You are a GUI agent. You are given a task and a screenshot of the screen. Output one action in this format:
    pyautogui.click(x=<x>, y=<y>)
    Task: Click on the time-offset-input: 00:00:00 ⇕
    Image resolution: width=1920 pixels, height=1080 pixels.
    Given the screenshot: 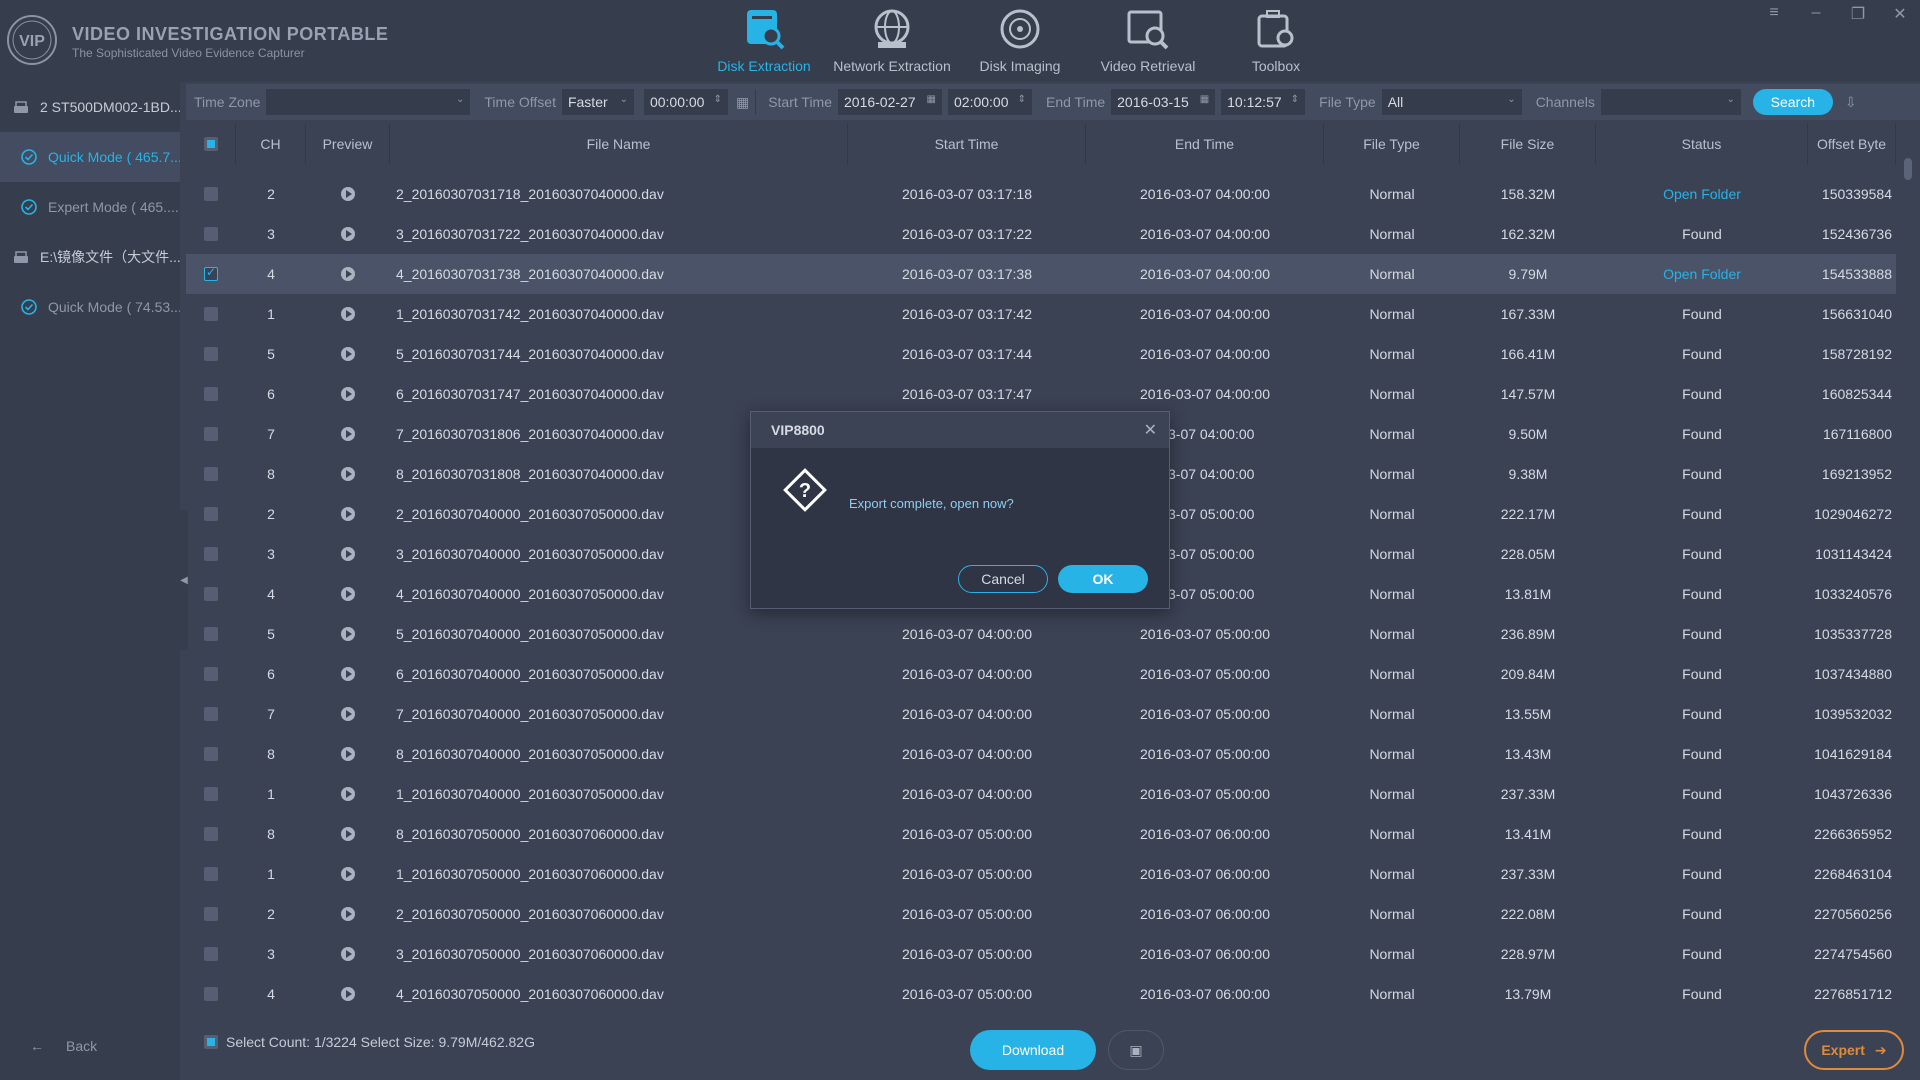 What is the action you would take?
    pyautogui.click(x=685, y=102)
    